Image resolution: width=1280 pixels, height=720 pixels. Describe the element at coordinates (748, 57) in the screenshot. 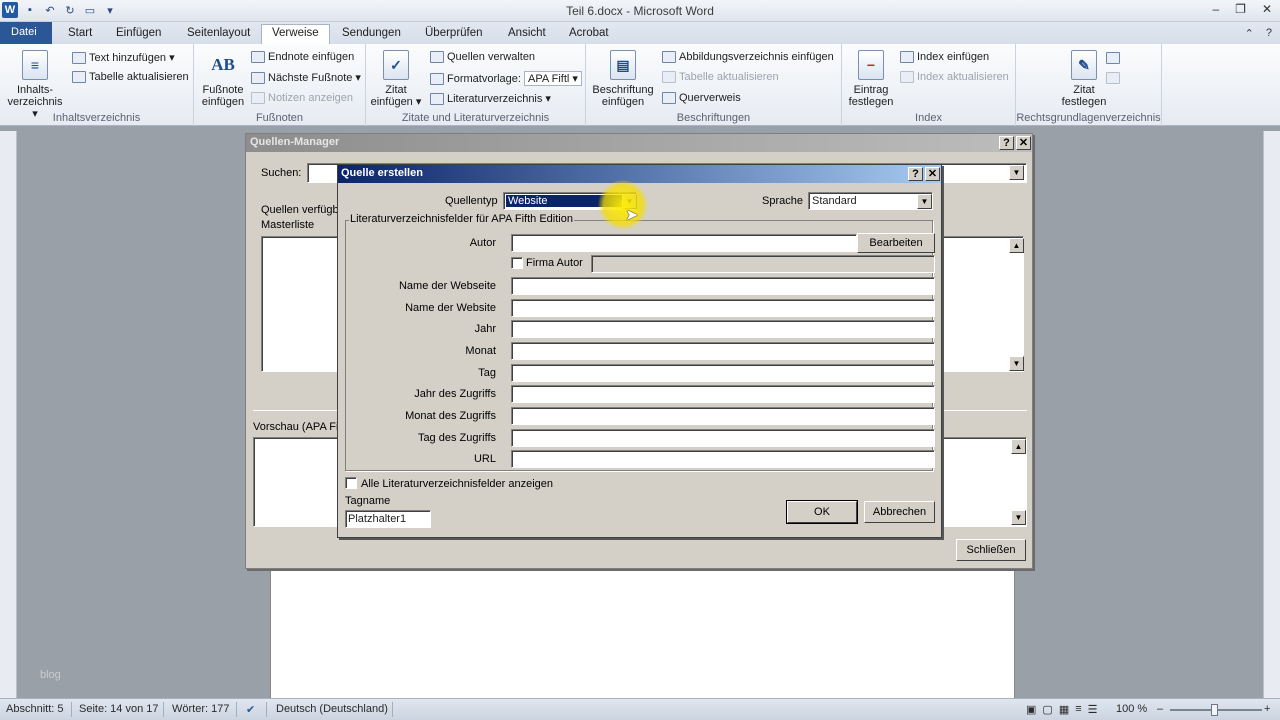

I see `abbildungsverzeichnis-button: Abbildungsverzeichnis einfügen` at that location.